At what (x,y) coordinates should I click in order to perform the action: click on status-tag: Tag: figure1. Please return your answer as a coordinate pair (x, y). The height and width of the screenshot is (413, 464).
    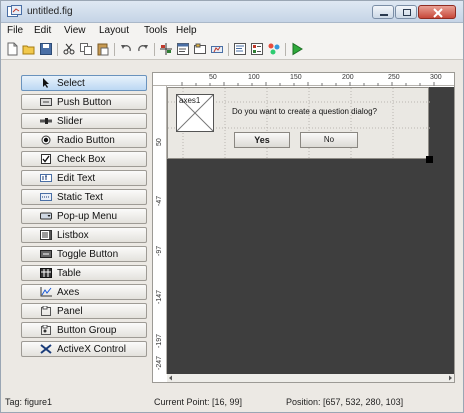
    Looking at the image, I should click on (29, 402).